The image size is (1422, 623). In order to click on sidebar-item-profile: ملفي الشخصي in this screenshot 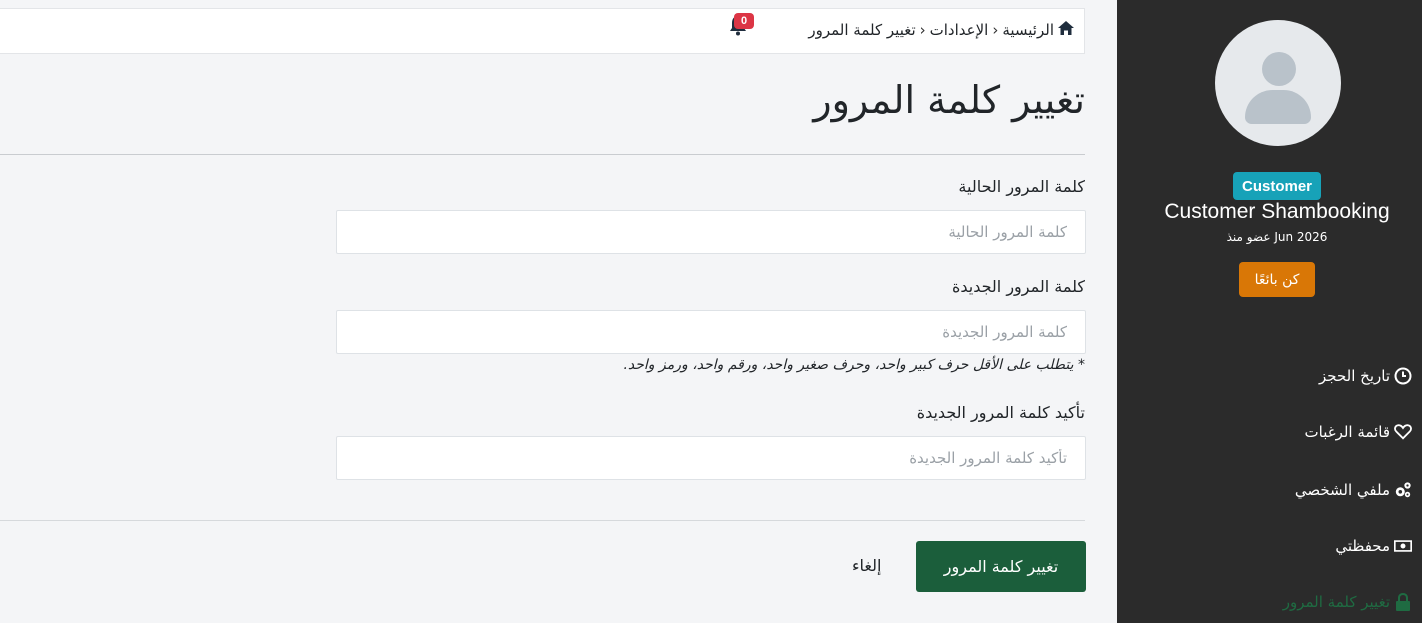, I will do `click(1353, 490)`.